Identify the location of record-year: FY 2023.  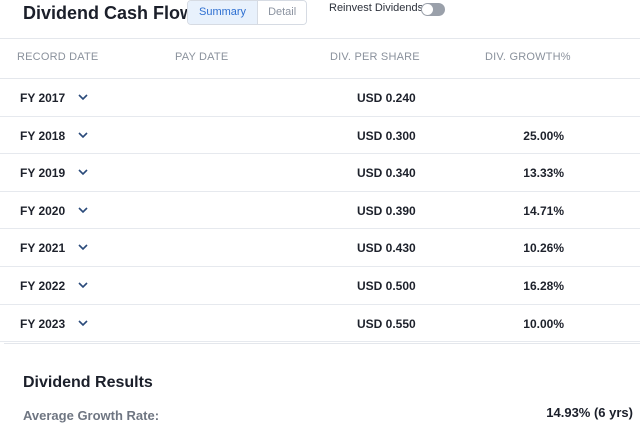
(43, 323).